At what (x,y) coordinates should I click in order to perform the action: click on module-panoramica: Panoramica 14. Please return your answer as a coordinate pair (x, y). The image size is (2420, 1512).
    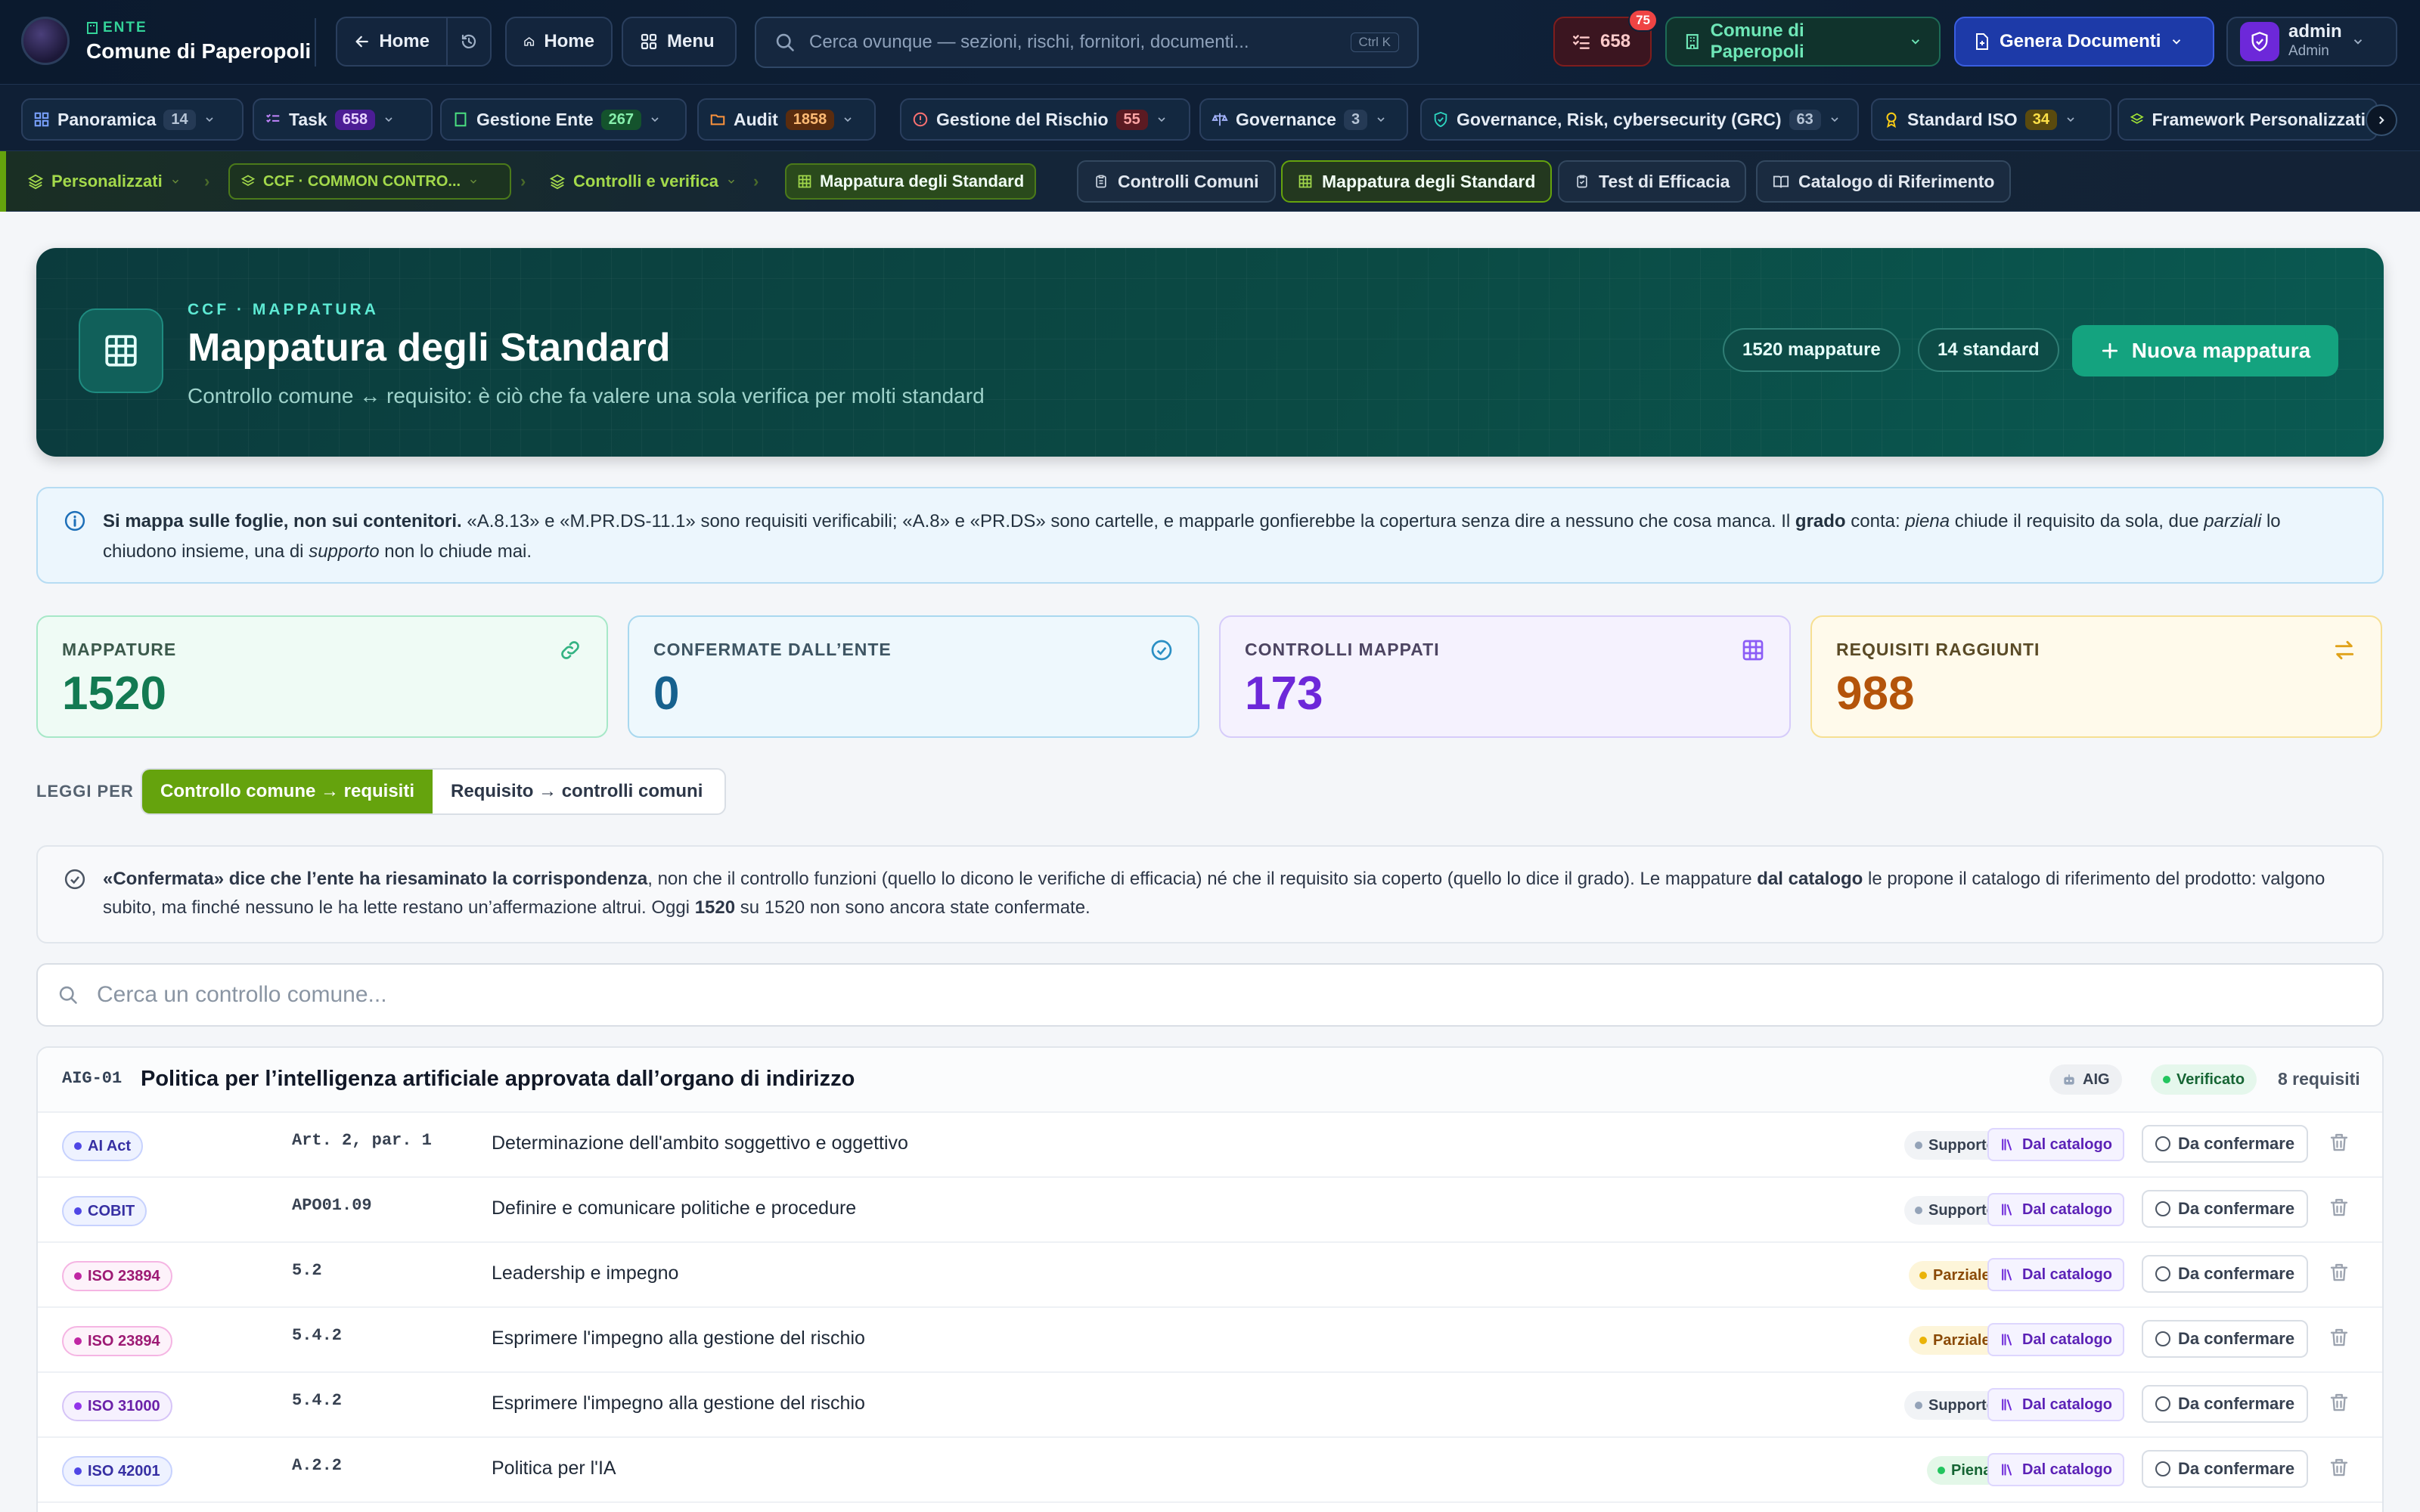
    Looking at the image, I should click on (132, 119).